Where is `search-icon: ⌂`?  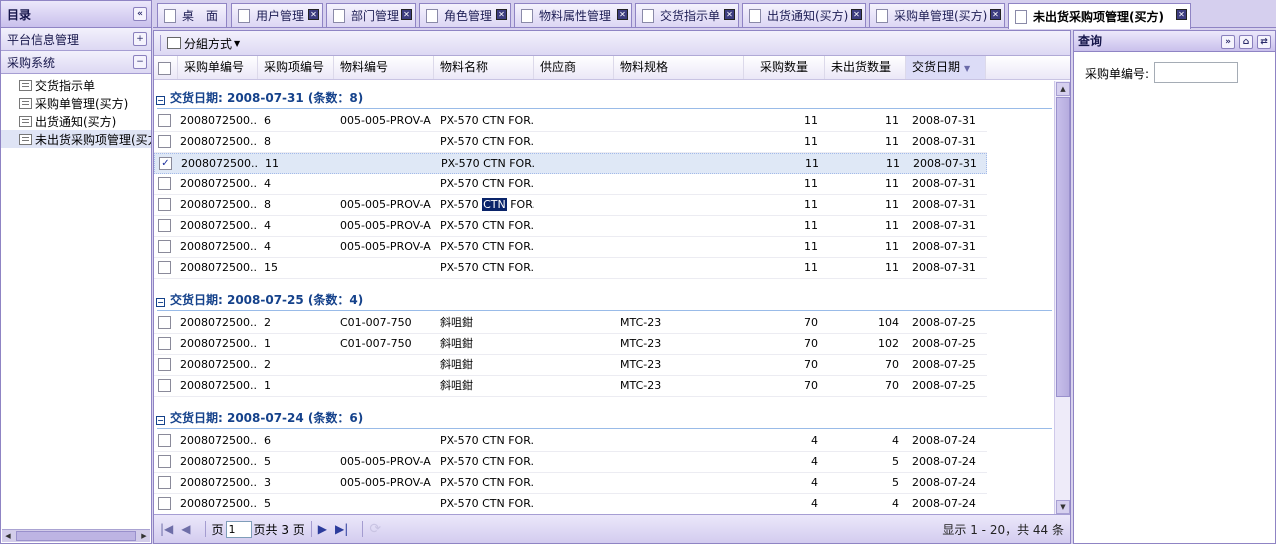 search-icon: ⌂ is located at coordinates (1246, 42).